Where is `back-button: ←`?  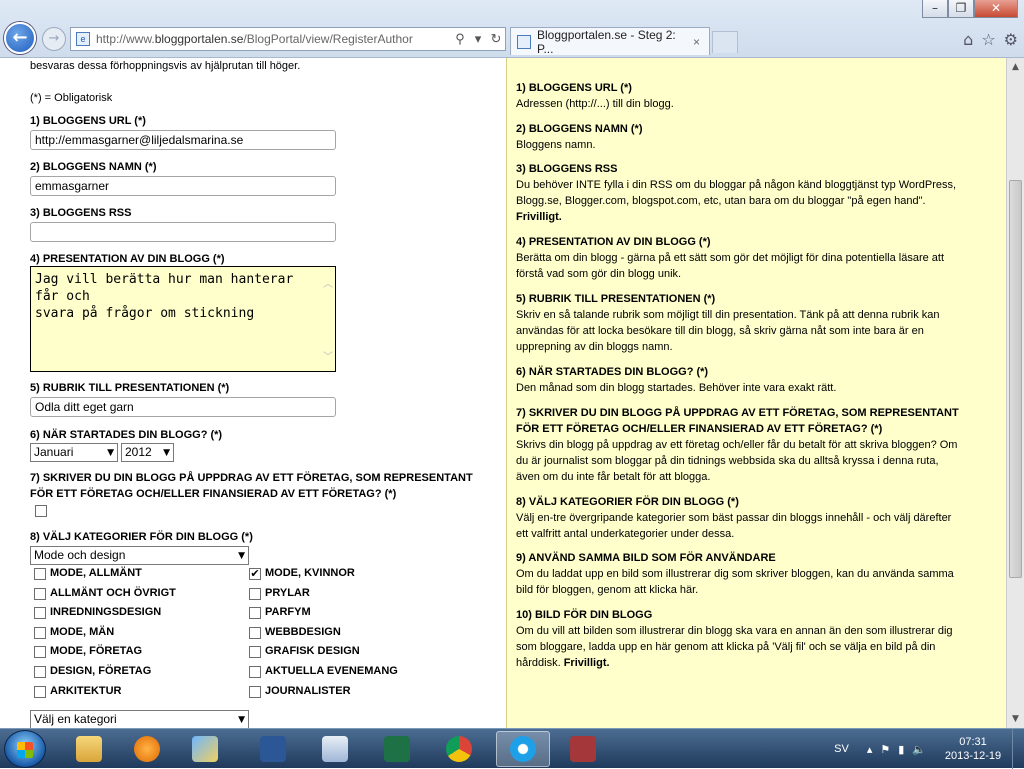
back-button: ← is located at coordinates (20, 38).